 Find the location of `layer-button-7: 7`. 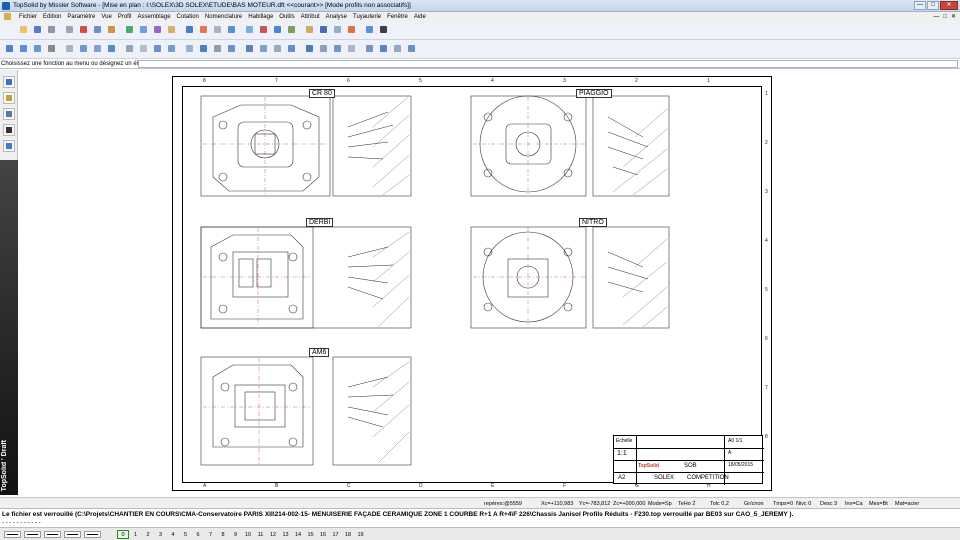

layer-button-7: 7 is located at coordinates (211, 534).